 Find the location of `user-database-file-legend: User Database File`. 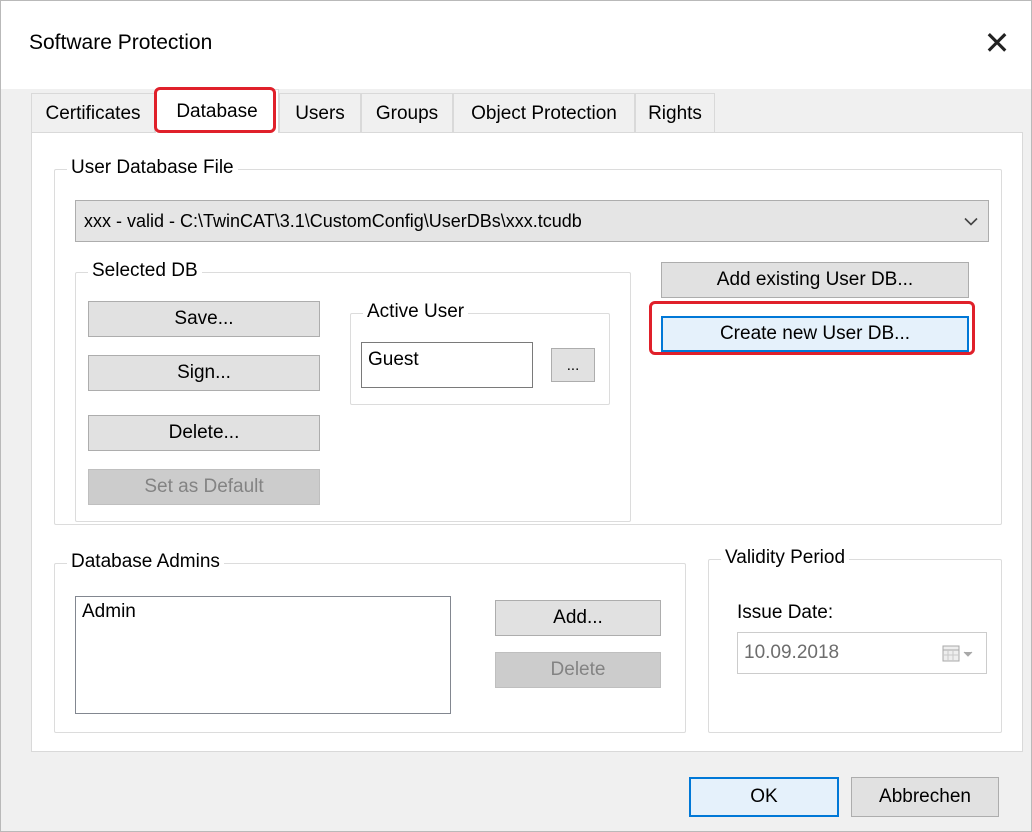

user-database-file-legend: User Database File is located at coordinates (152, 168).